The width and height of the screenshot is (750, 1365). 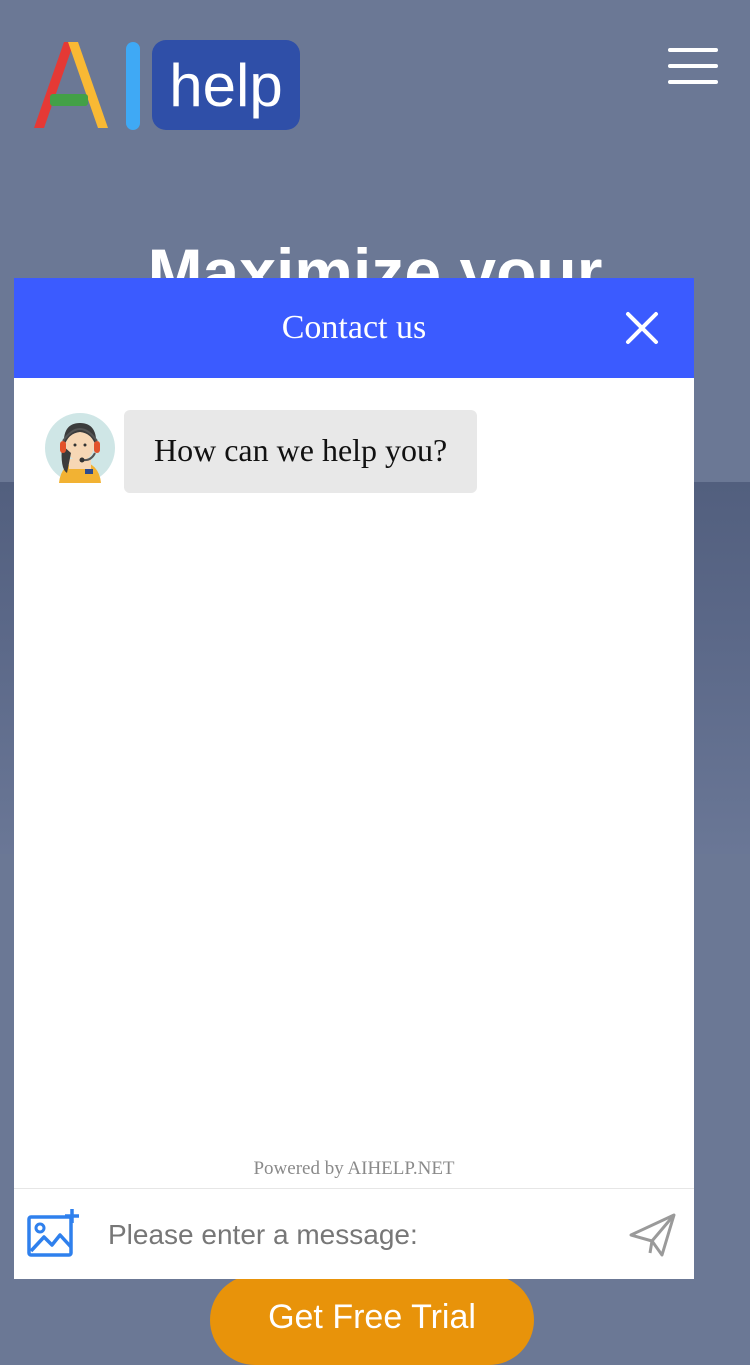 What do you see at coordinates (354, 1168) in the screenshot?
I see `powered-by-label: Powered by AIHELP.NET` at bounding box center [354, 1168].